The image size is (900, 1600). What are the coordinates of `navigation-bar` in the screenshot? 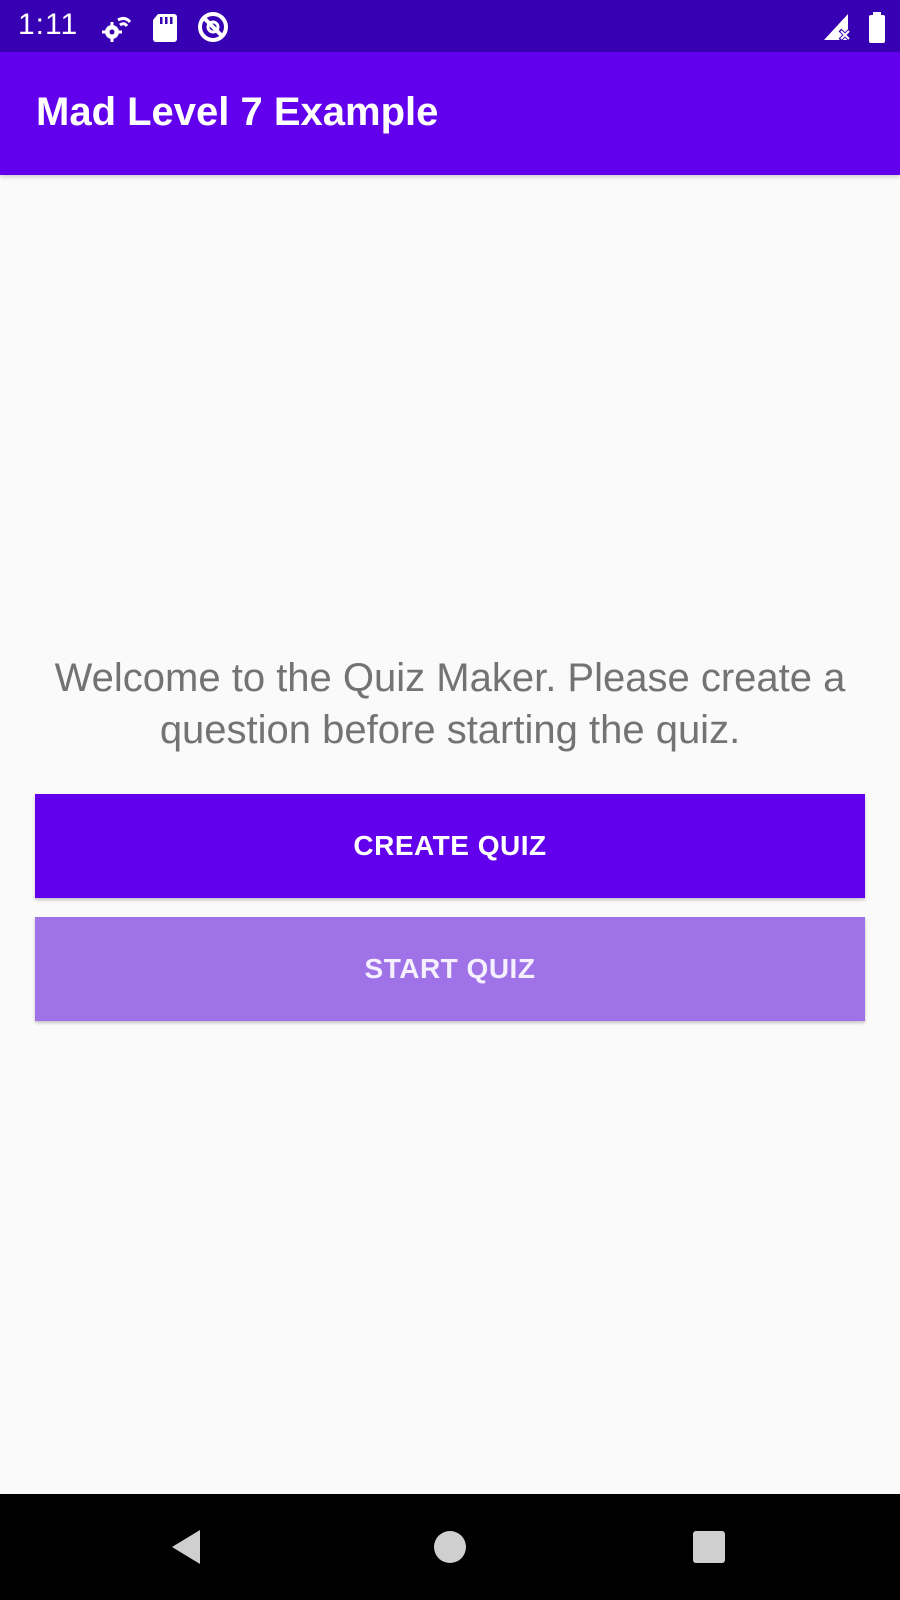 It's located at (450, 1547).